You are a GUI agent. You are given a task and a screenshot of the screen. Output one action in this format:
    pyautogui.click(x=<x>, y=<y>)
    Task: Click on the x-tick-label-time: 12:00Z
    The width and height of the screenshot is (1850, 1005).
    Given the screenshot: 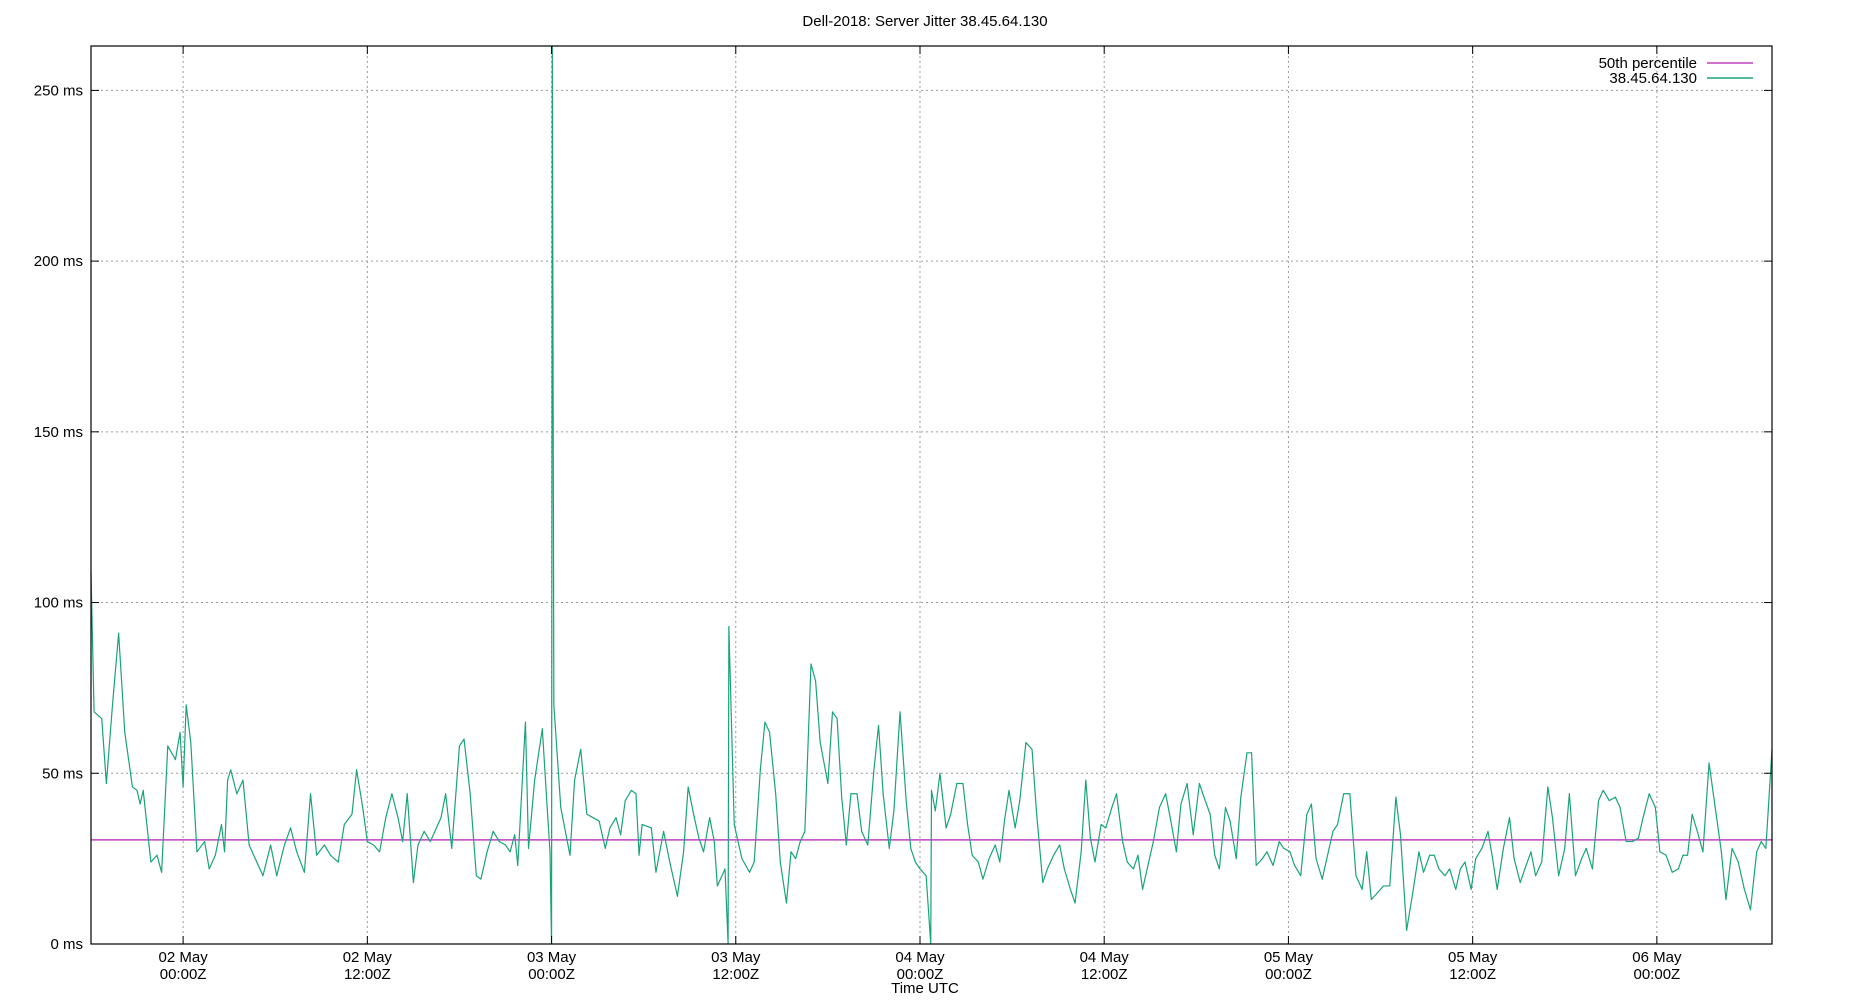 What is the action you would take?
    pyautogui.click(x=735, y=974)
    